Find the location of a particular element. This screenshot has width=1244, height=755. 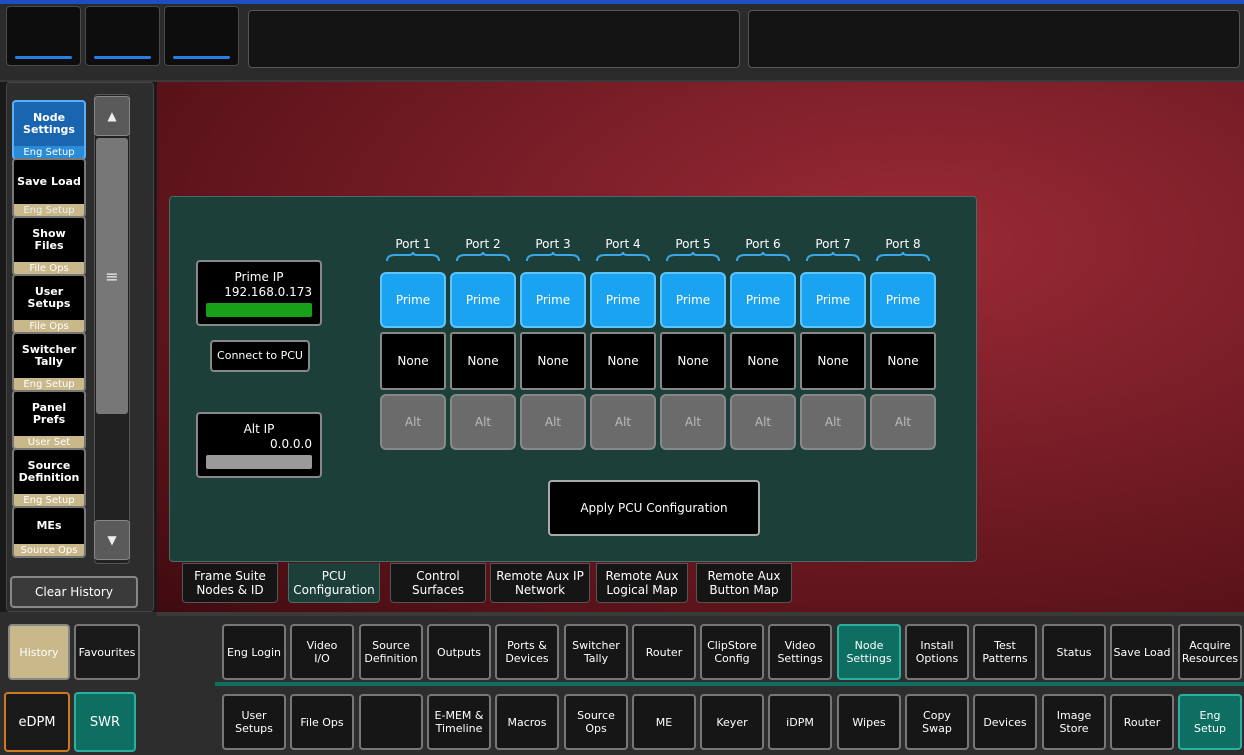

tab-control-surfaces: Control Surfaces is located at coordinates (438, 583).